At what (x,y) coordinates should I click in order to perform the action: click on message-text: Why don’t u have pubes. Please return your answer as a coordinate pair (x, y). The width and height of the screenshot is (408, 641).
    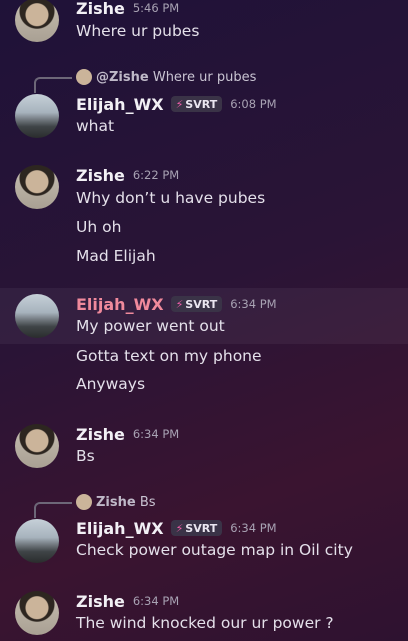
    Looking at the image, I should click on (171, 198).